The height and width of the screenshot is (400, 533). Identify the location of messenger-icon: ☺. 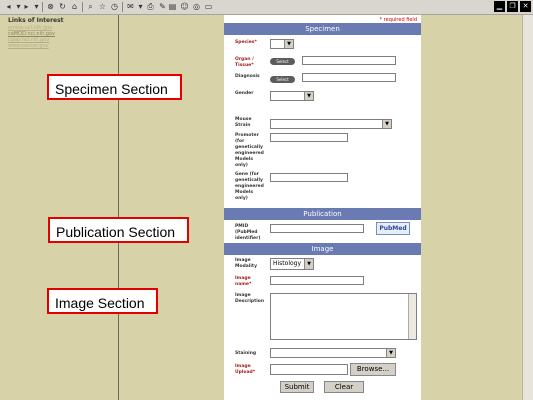
(184, 6).